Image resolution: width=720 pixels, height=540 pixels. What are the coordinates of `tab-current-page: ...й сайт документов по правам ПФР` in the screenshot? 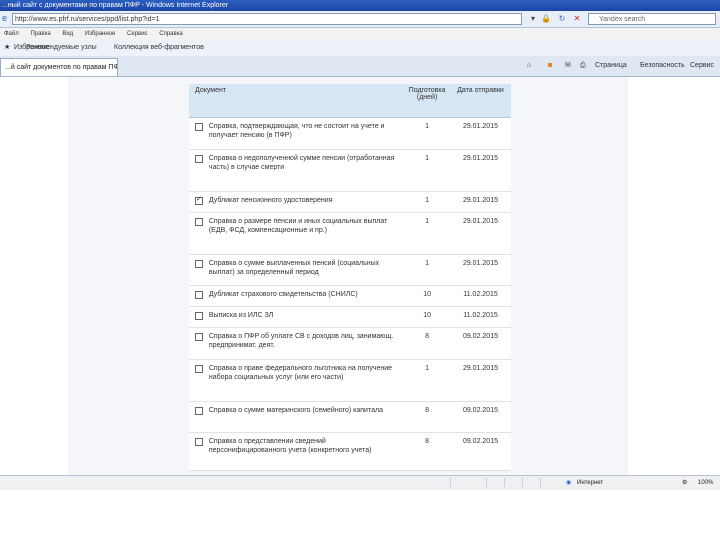 It's located at (59, 67).